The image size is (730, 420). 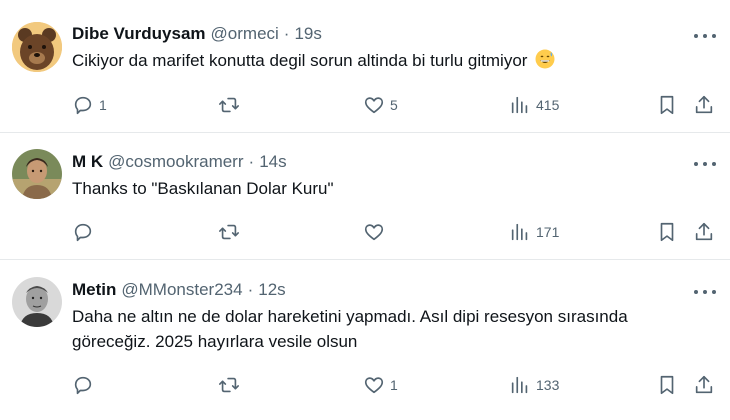 I want to click on tweet-header: Metin @MMonster234 · 12s, so click(x=179, y=290).